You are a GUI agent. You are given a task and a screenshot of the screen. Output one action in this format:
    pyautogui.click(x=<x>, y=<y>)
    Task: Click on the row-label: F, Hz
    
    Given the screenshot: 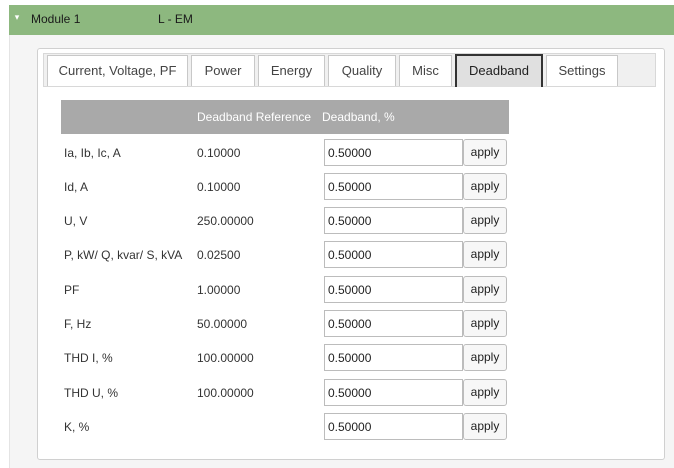 What is the action you would take?
    pyautogui.click(x=78, y=324)
    